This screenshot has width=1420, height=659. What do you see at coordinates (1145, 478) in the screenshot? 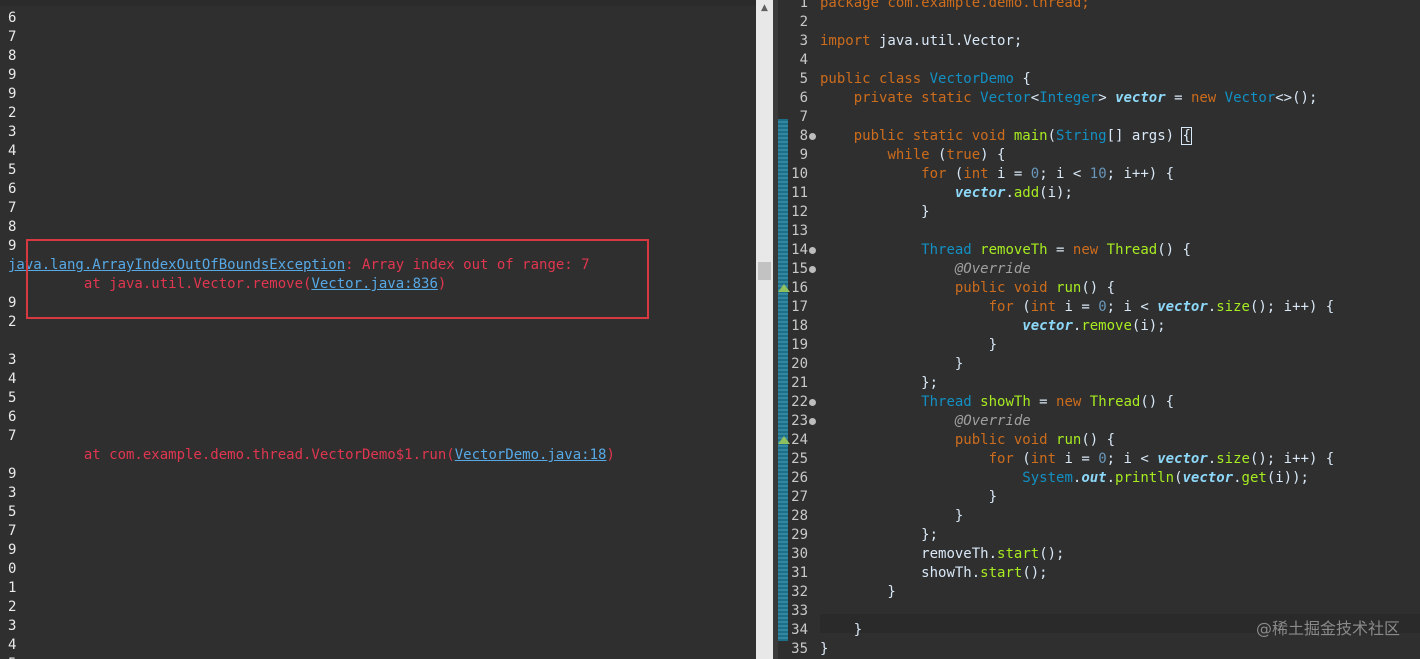
I see `code-token: println` at bounding box center [1145, 478].